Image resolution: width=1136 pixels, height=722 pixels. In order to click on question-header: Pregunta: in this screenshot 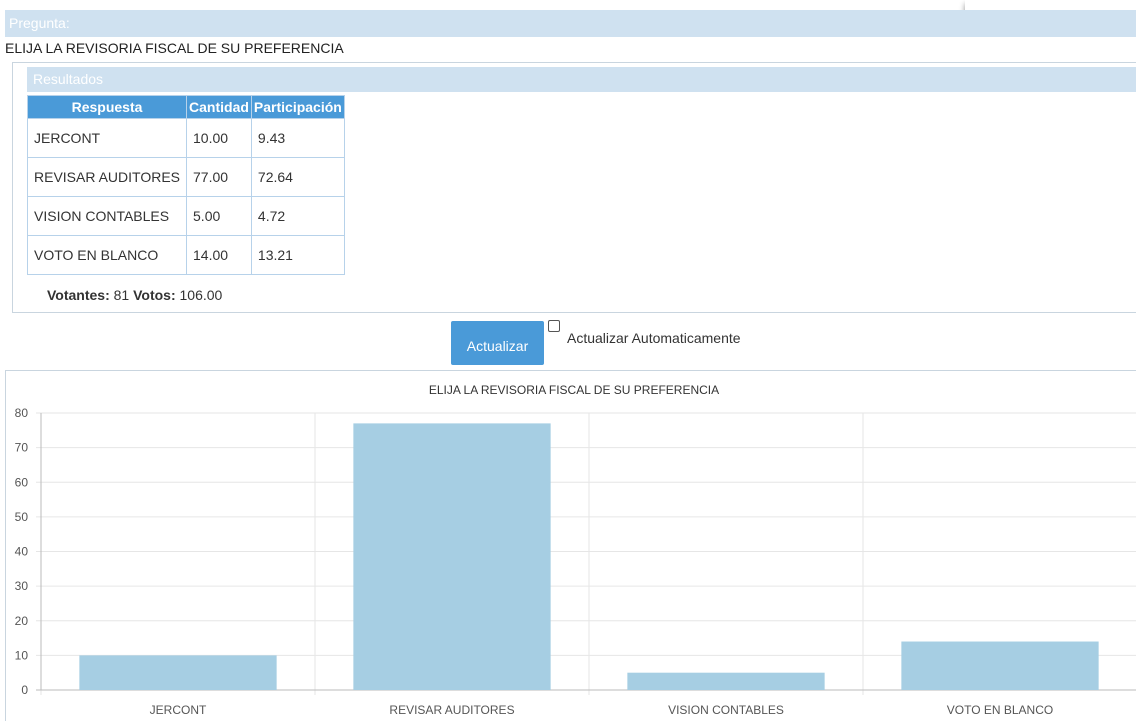, I will do `click(570, 23)`.